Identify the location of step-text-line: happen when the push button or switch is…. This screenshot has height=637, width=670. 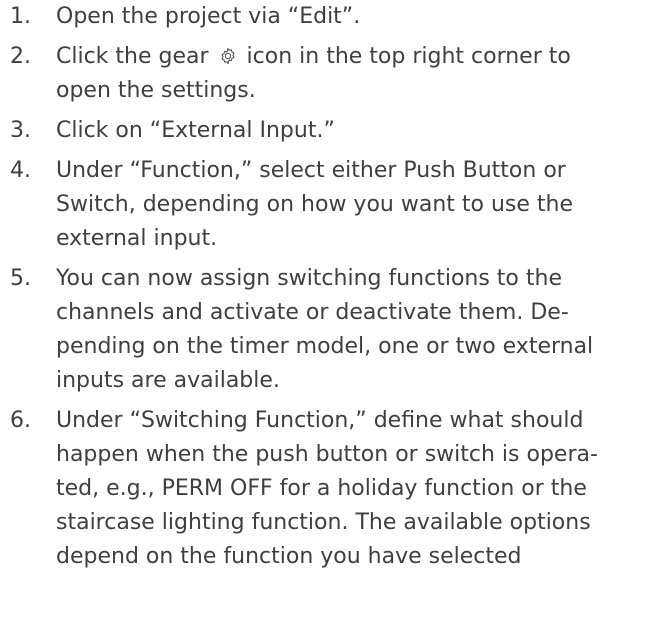
(327, 454).